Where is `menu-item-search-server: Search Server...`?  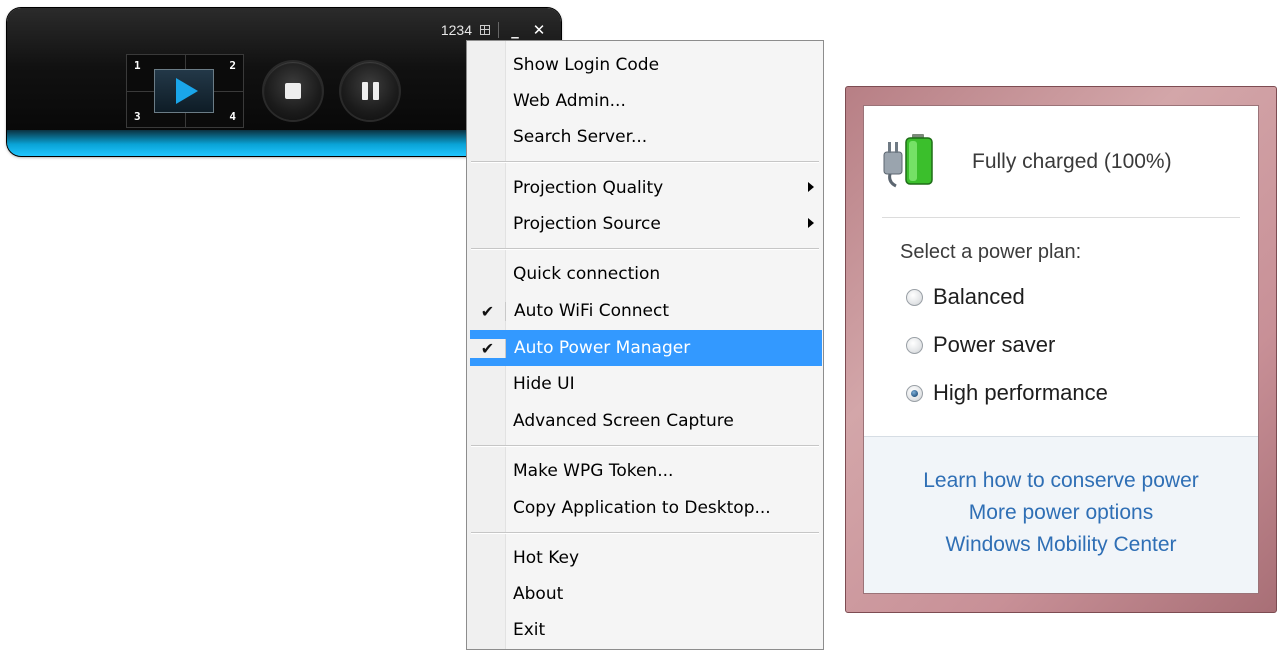 menu-item-search-server: Search Server... is located at coordinates (646, 137).